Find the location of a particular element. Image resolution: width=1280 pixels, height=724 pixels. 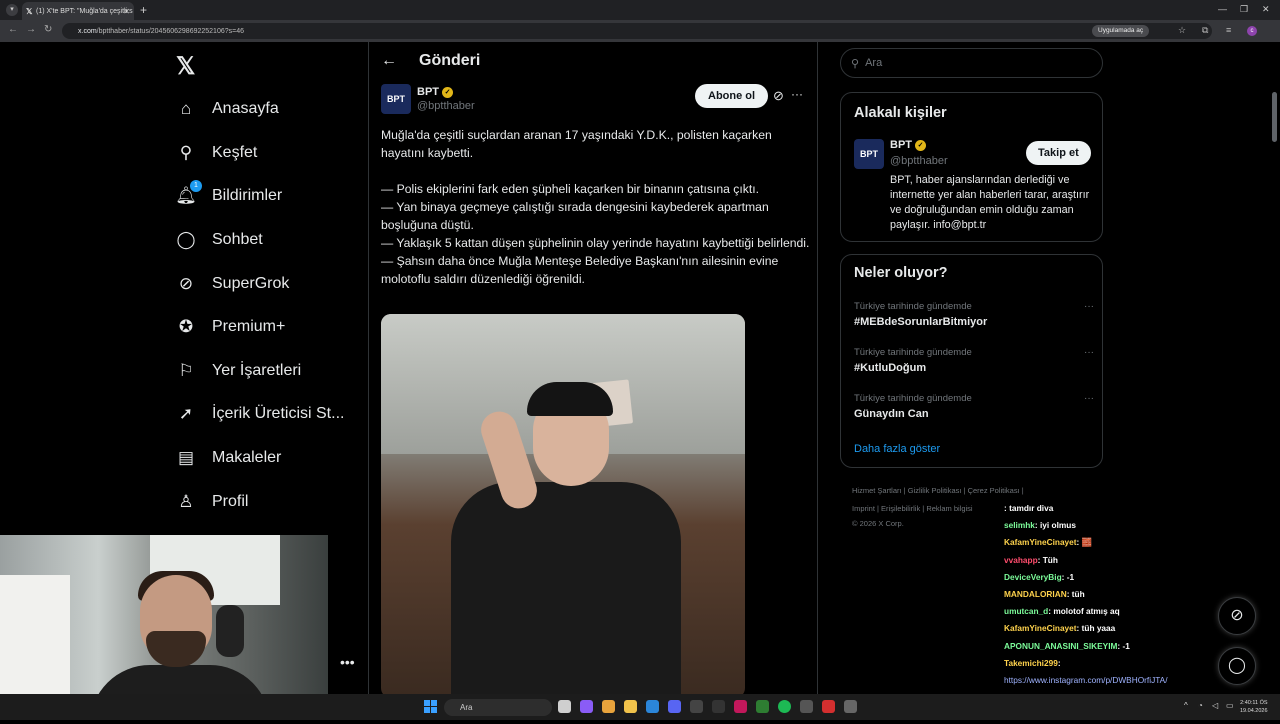

browser-avatar: c is located at coordinates (1252, 31).